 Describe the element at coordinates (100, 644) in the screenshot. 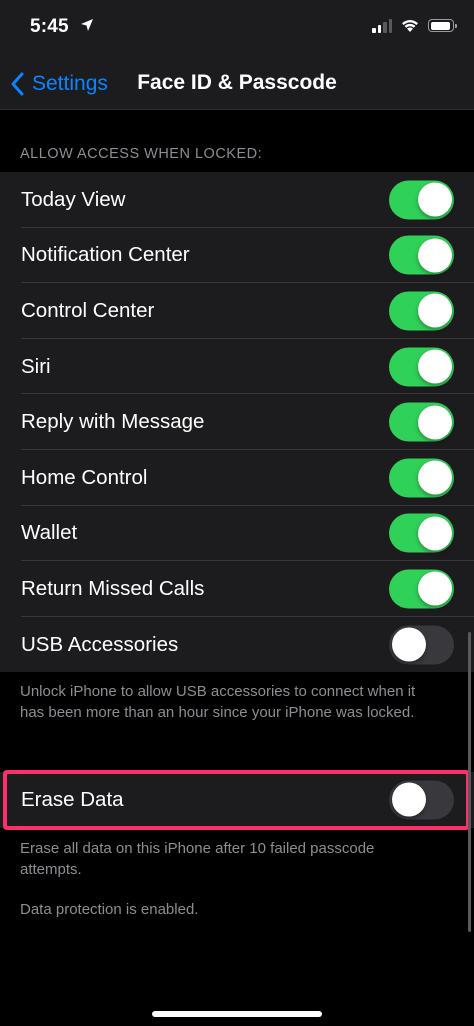

I see `settings-row-label: USB Accessories` at that location.